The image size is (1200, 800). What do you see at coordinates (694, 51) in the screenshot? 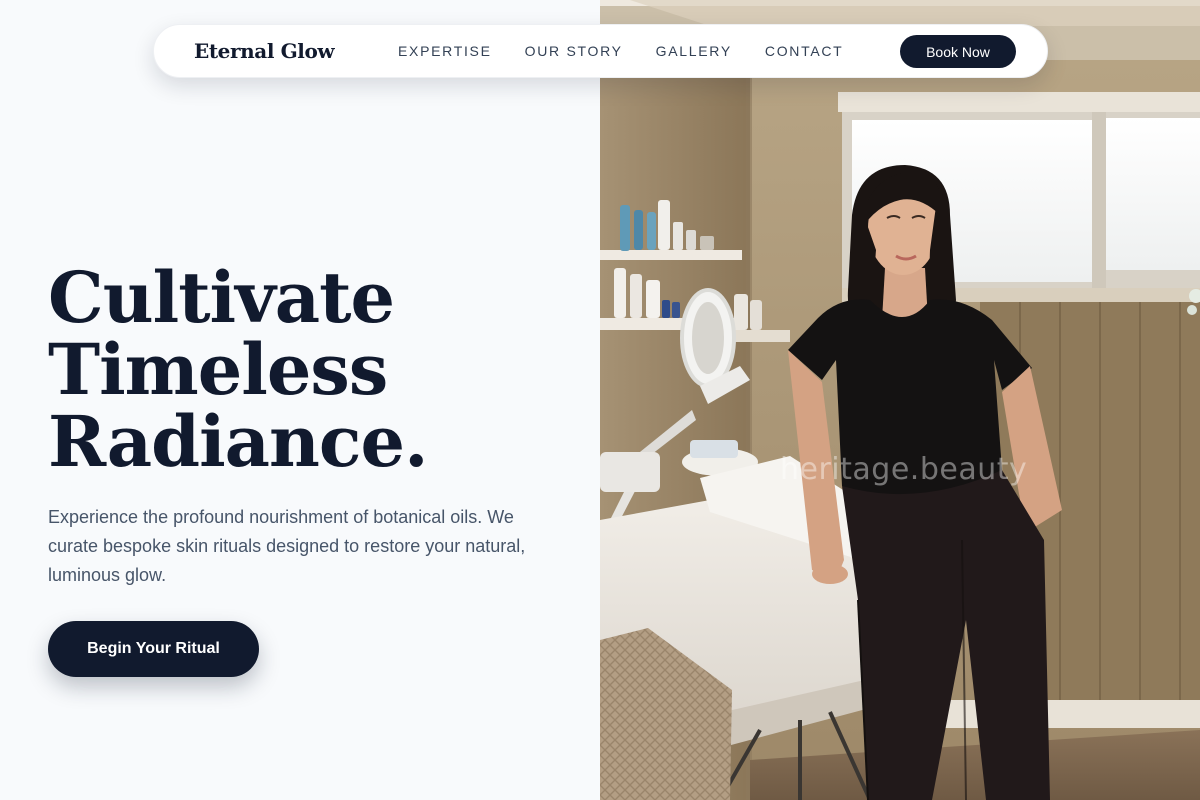
I see `nav-link-gallery: GALLERY` at bounding box center [694, 51].